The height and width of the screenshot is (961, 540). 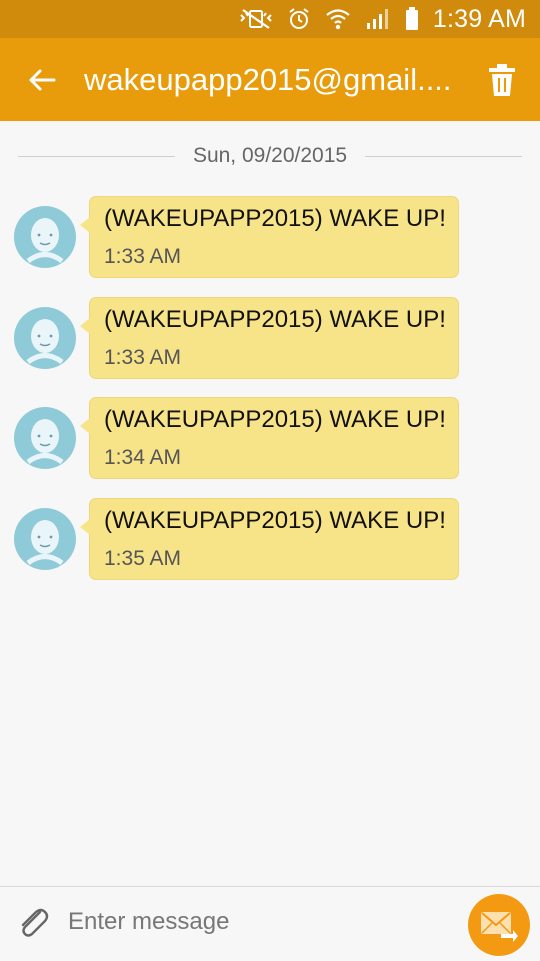 I want to click on attach-button, so click(x=33, y=922).